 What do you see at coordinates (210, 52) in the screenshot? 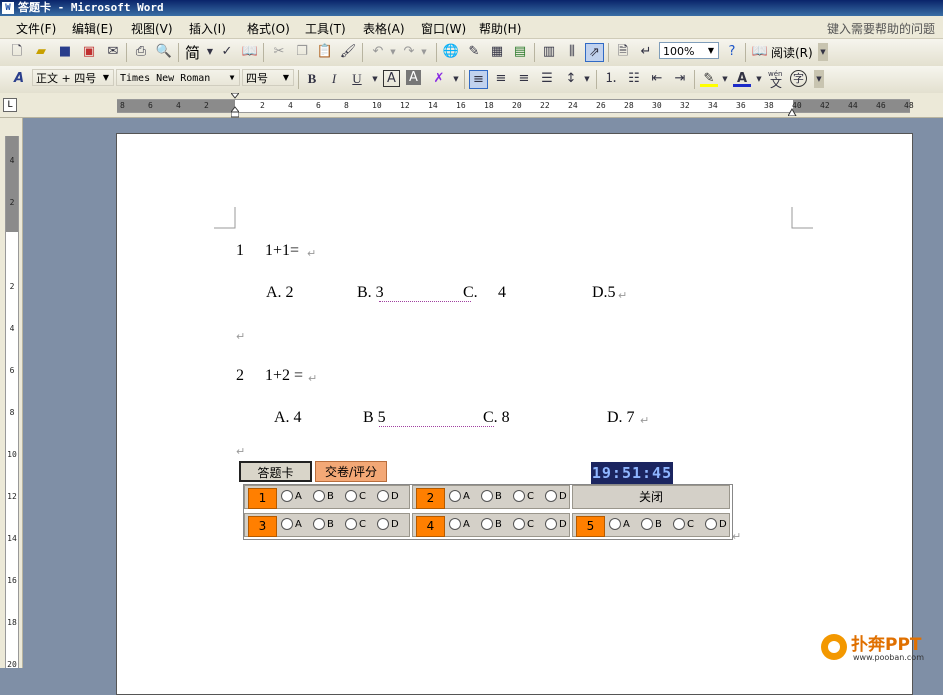
I see `chevron-down-icon: ▼` at bounding box center [210, 52].